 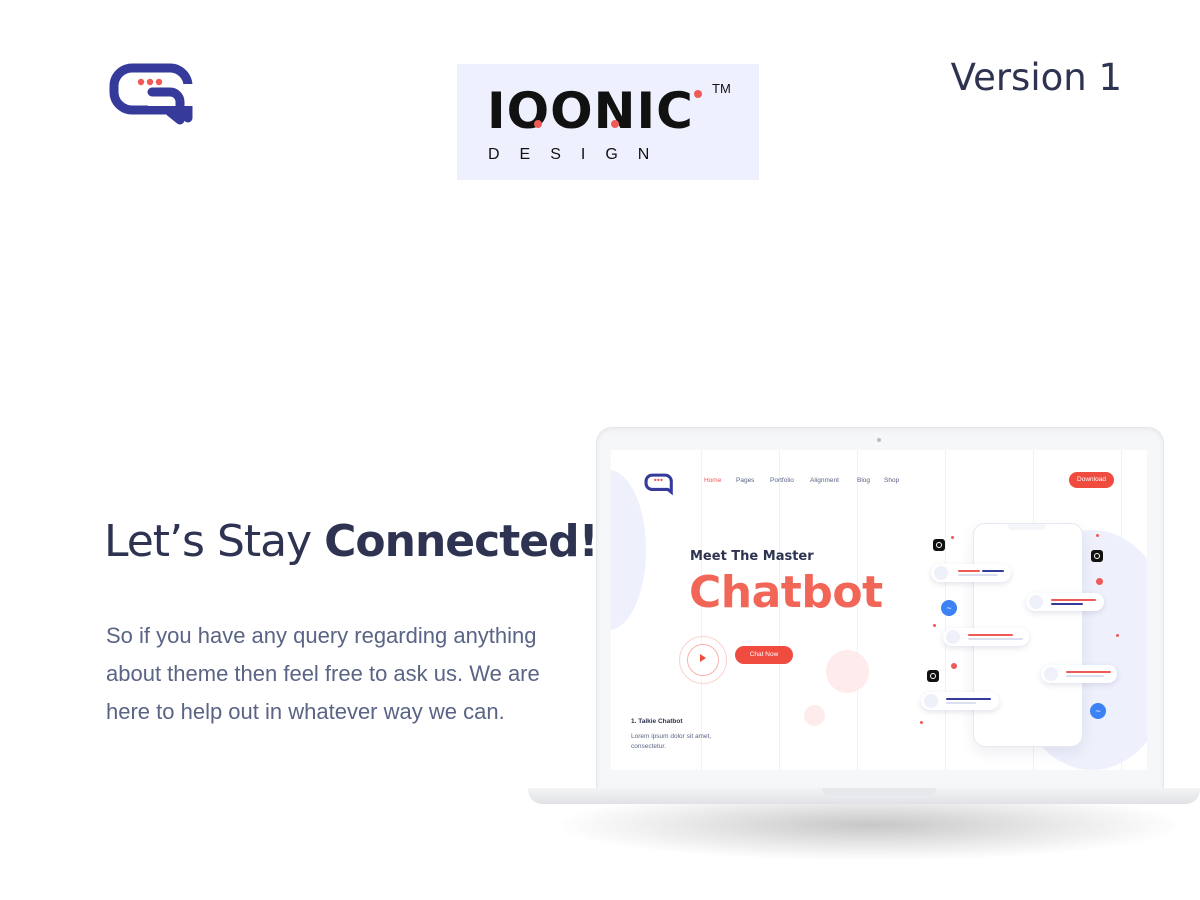 I want to click on ioonic-design-badge: IOONIC TM DESIGN, so click(x=608, y=122).